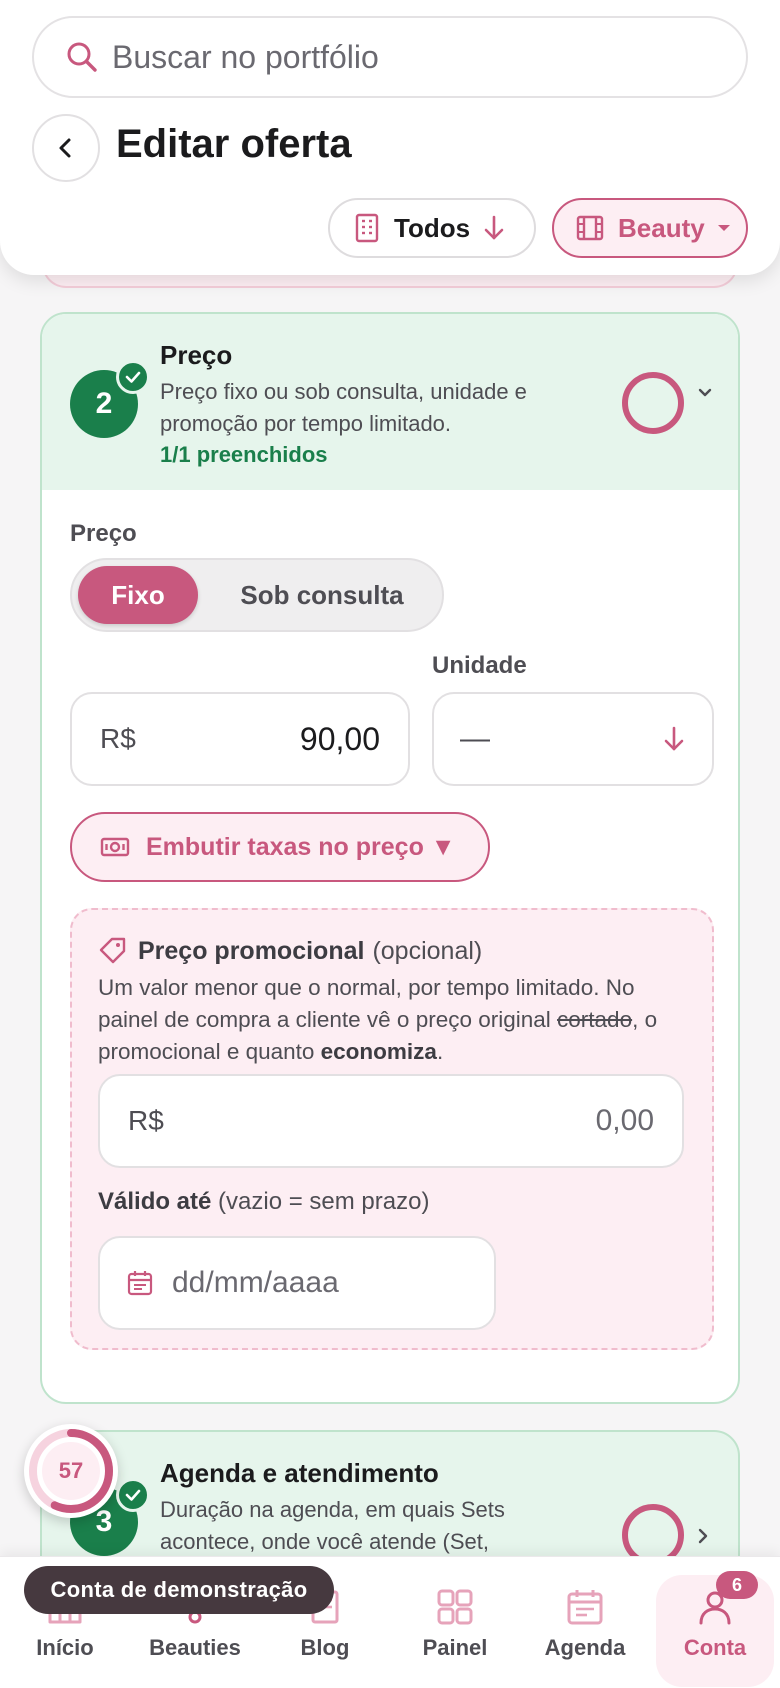 This screenshot has width=780, height=1688. I want to click on search-input, so click(412, 57).